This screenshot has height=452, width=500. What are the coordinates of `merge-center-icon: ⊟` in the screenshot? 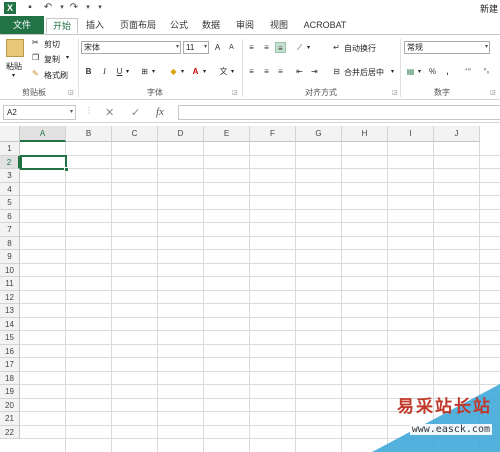 It's located at (336, 71).